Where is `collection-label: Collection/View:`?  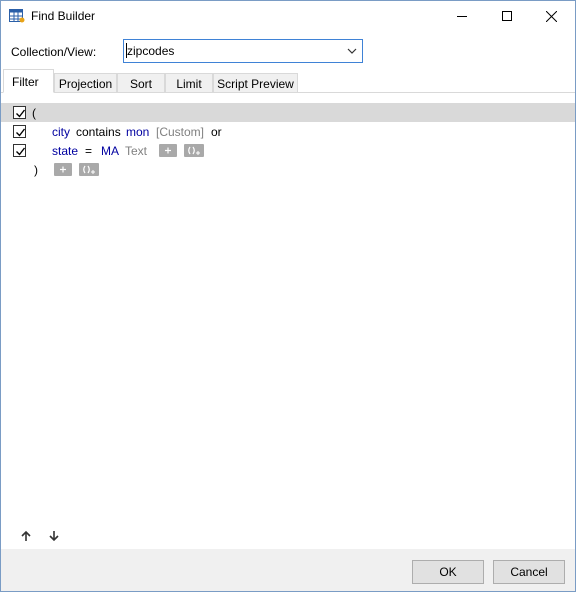 collection-label: Collection/View: is located at coordinates (54, 52).